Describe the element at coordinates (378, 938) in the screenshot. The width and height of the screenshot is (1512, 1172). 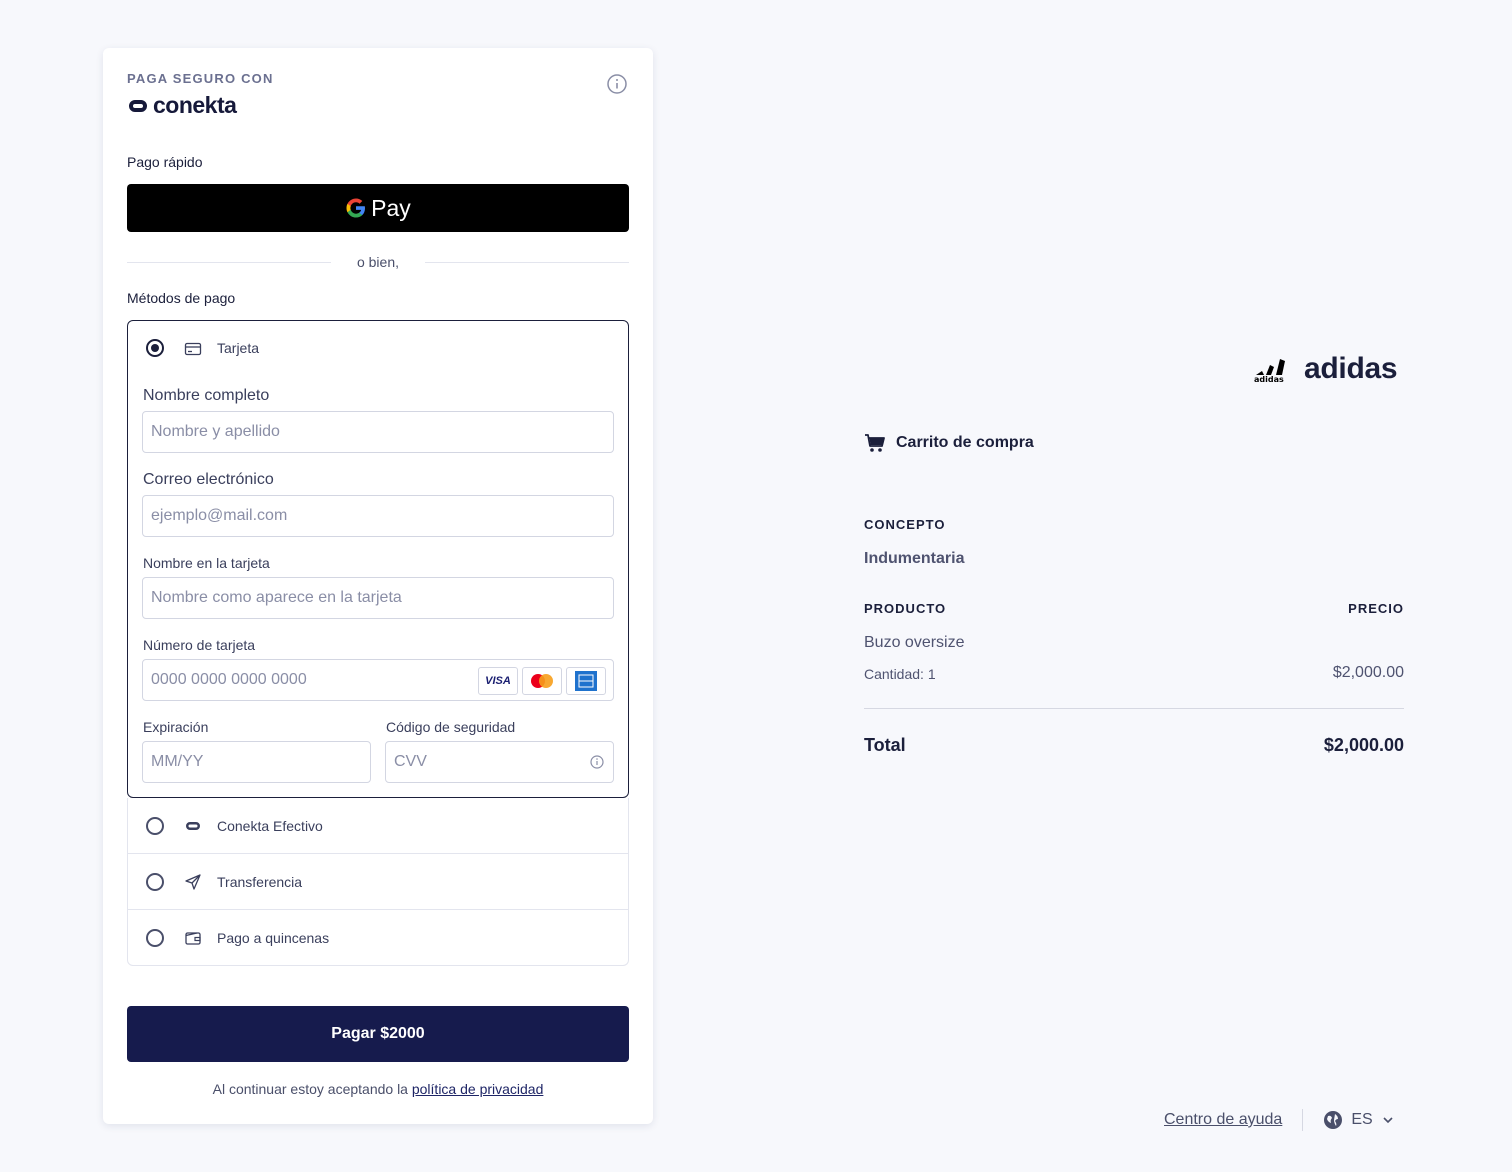
I see `method-pago-quincenas: Pago a quincenas` at that location.